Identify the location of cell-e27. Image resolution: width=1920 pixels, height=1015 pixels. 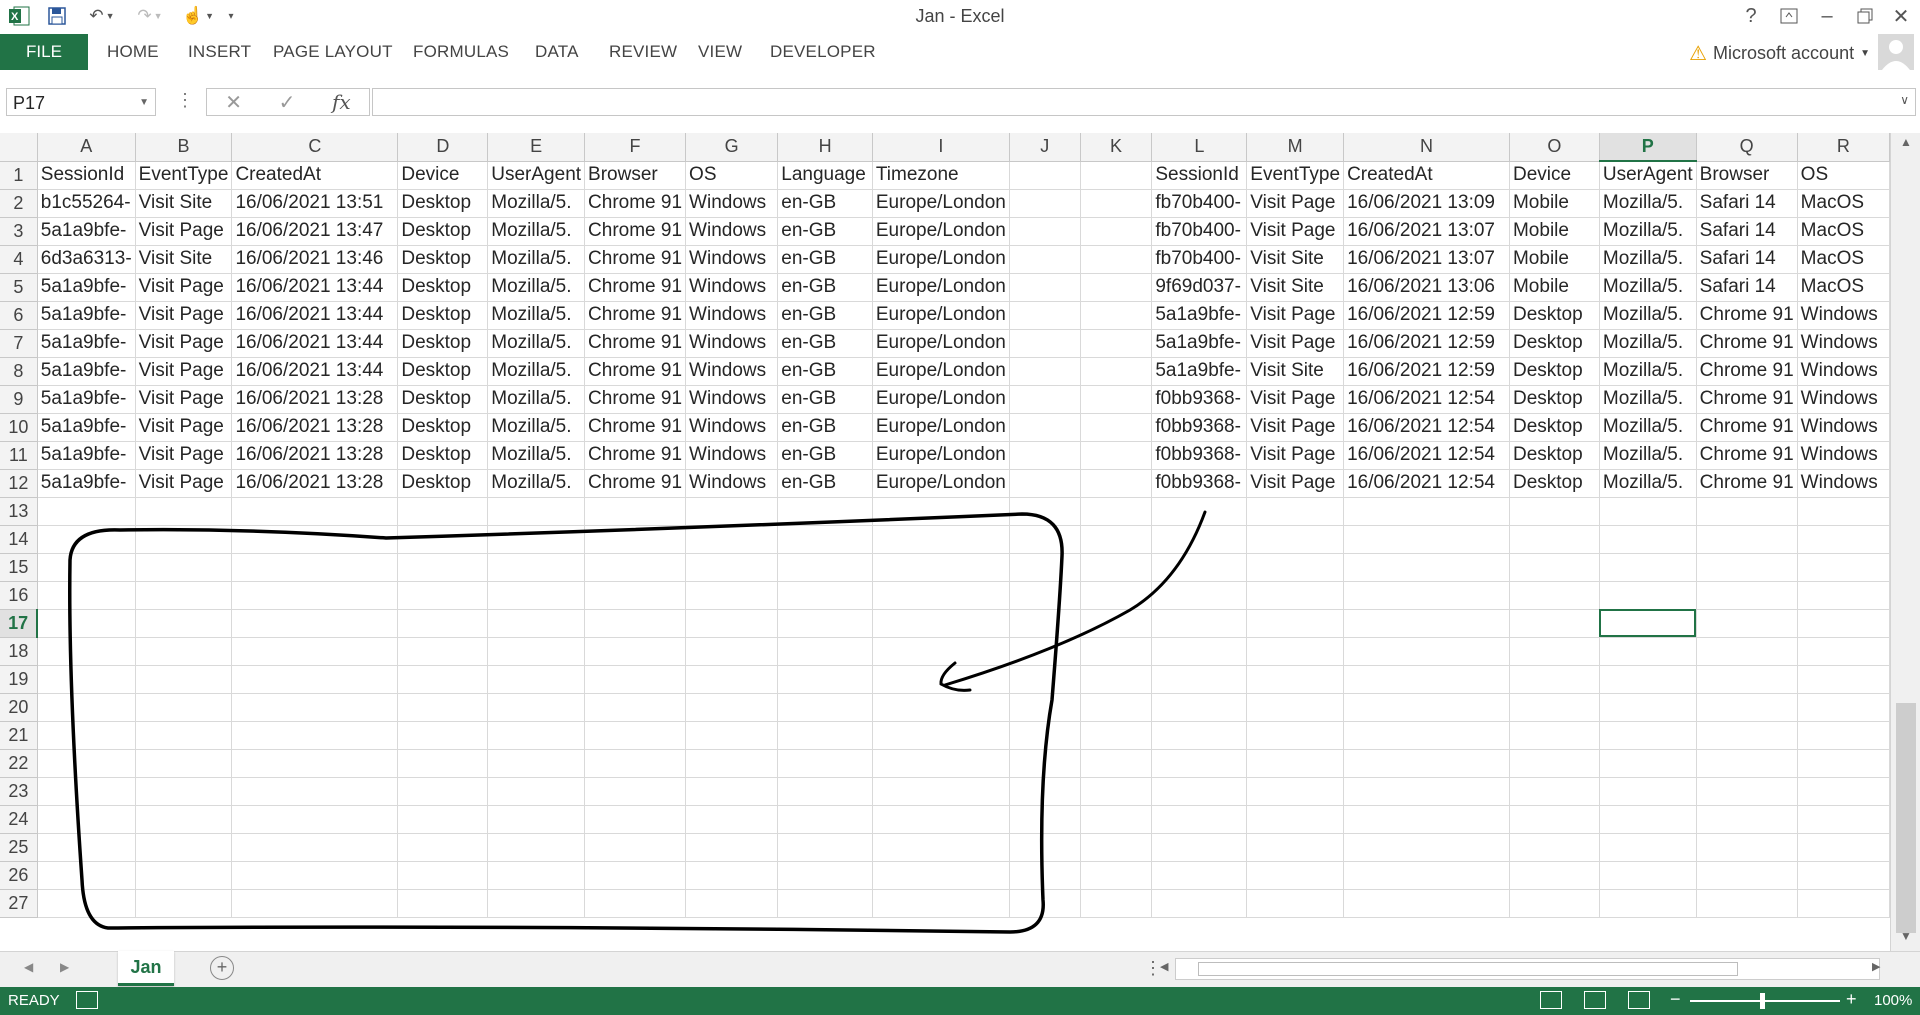
(536, 903).